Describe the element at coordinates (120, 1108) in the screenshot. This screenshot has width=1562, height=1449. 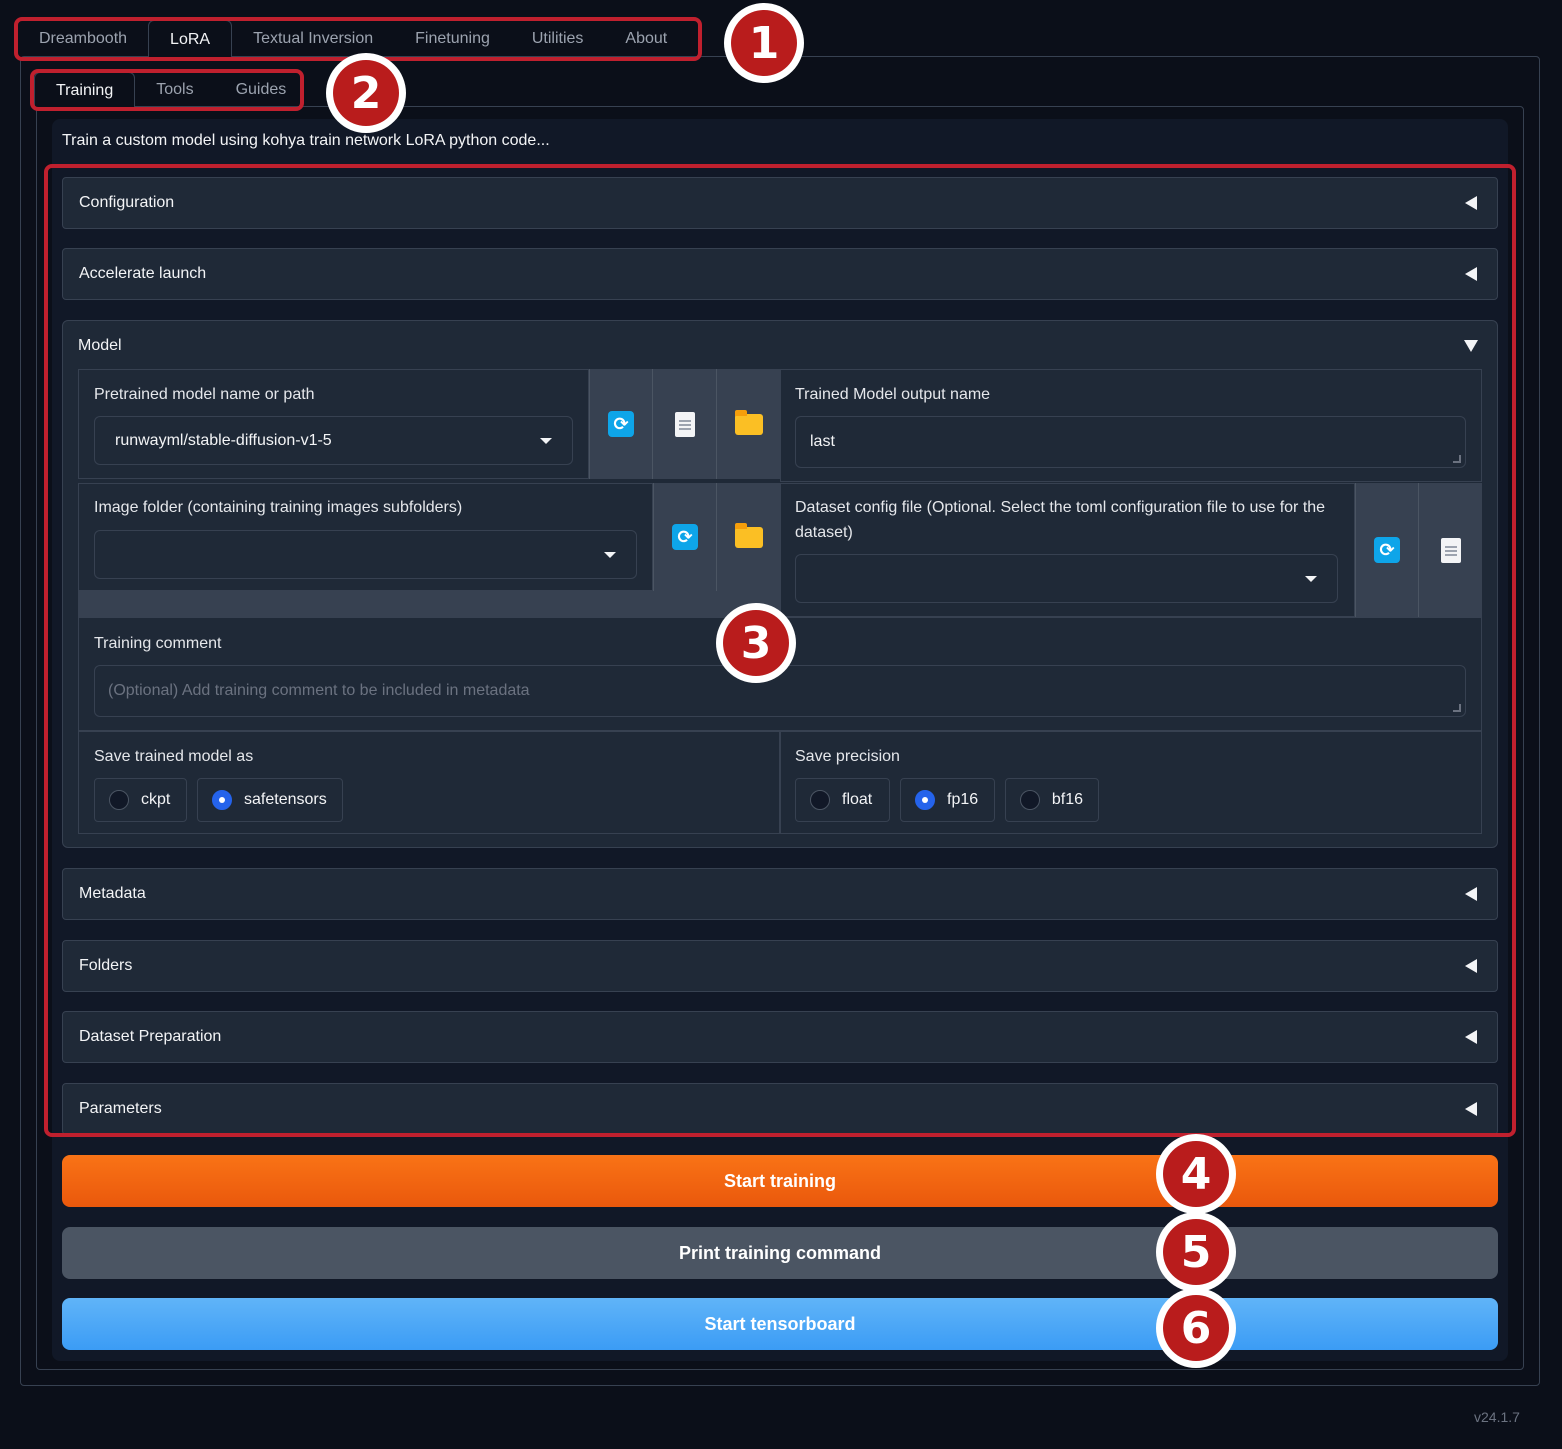
I see `accordion-label: Parameters` at that location.